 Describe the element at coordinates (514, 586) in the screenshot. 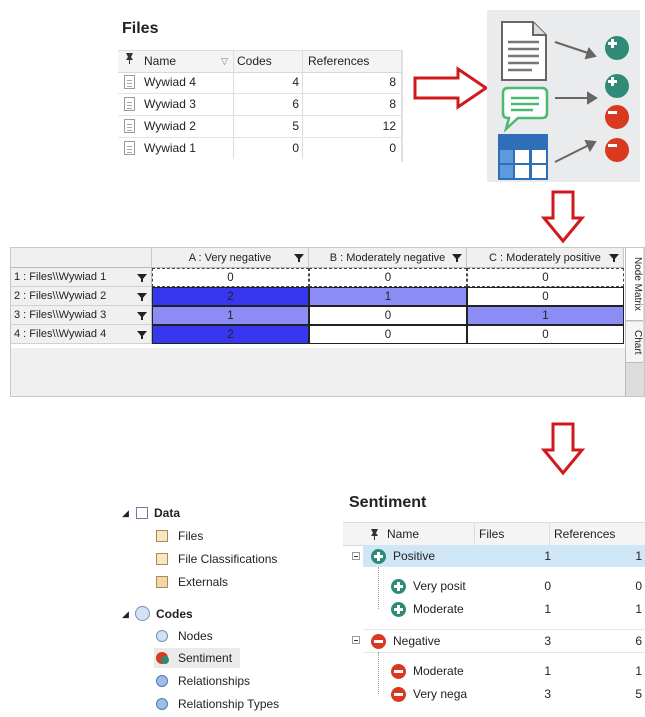

I see `sentiment-row-child: Very posit 0 0` at that location.